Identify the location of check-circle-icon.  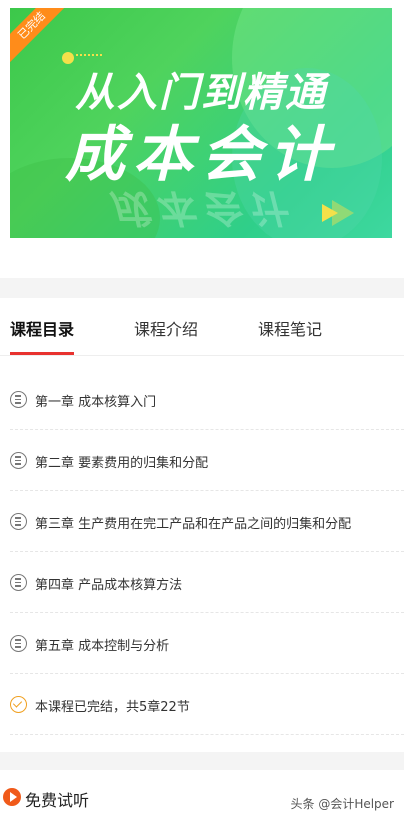
(18, 704).